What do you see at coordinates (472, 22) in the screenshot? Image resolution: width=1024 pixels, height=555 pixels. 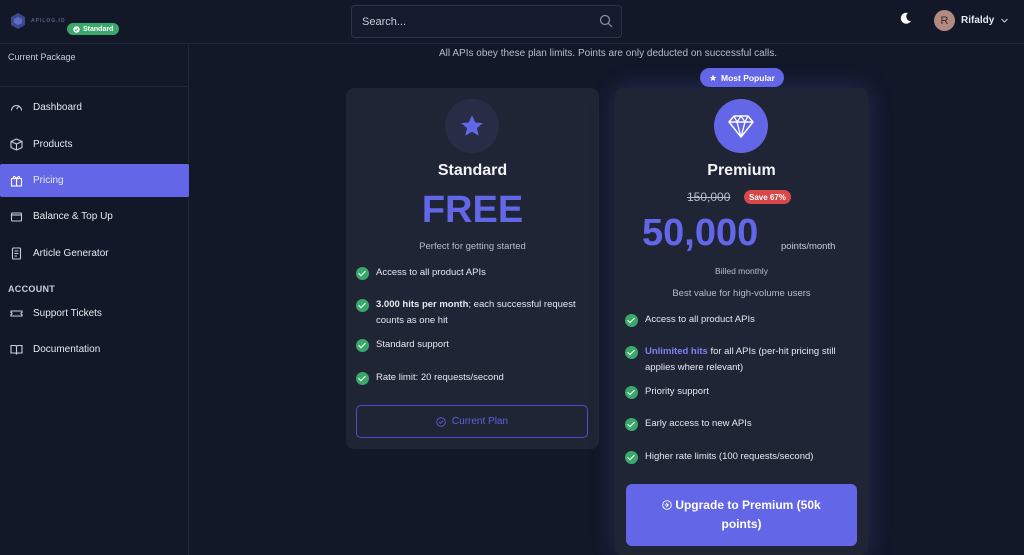 I see `search-input` at bounding box center [472, 22].